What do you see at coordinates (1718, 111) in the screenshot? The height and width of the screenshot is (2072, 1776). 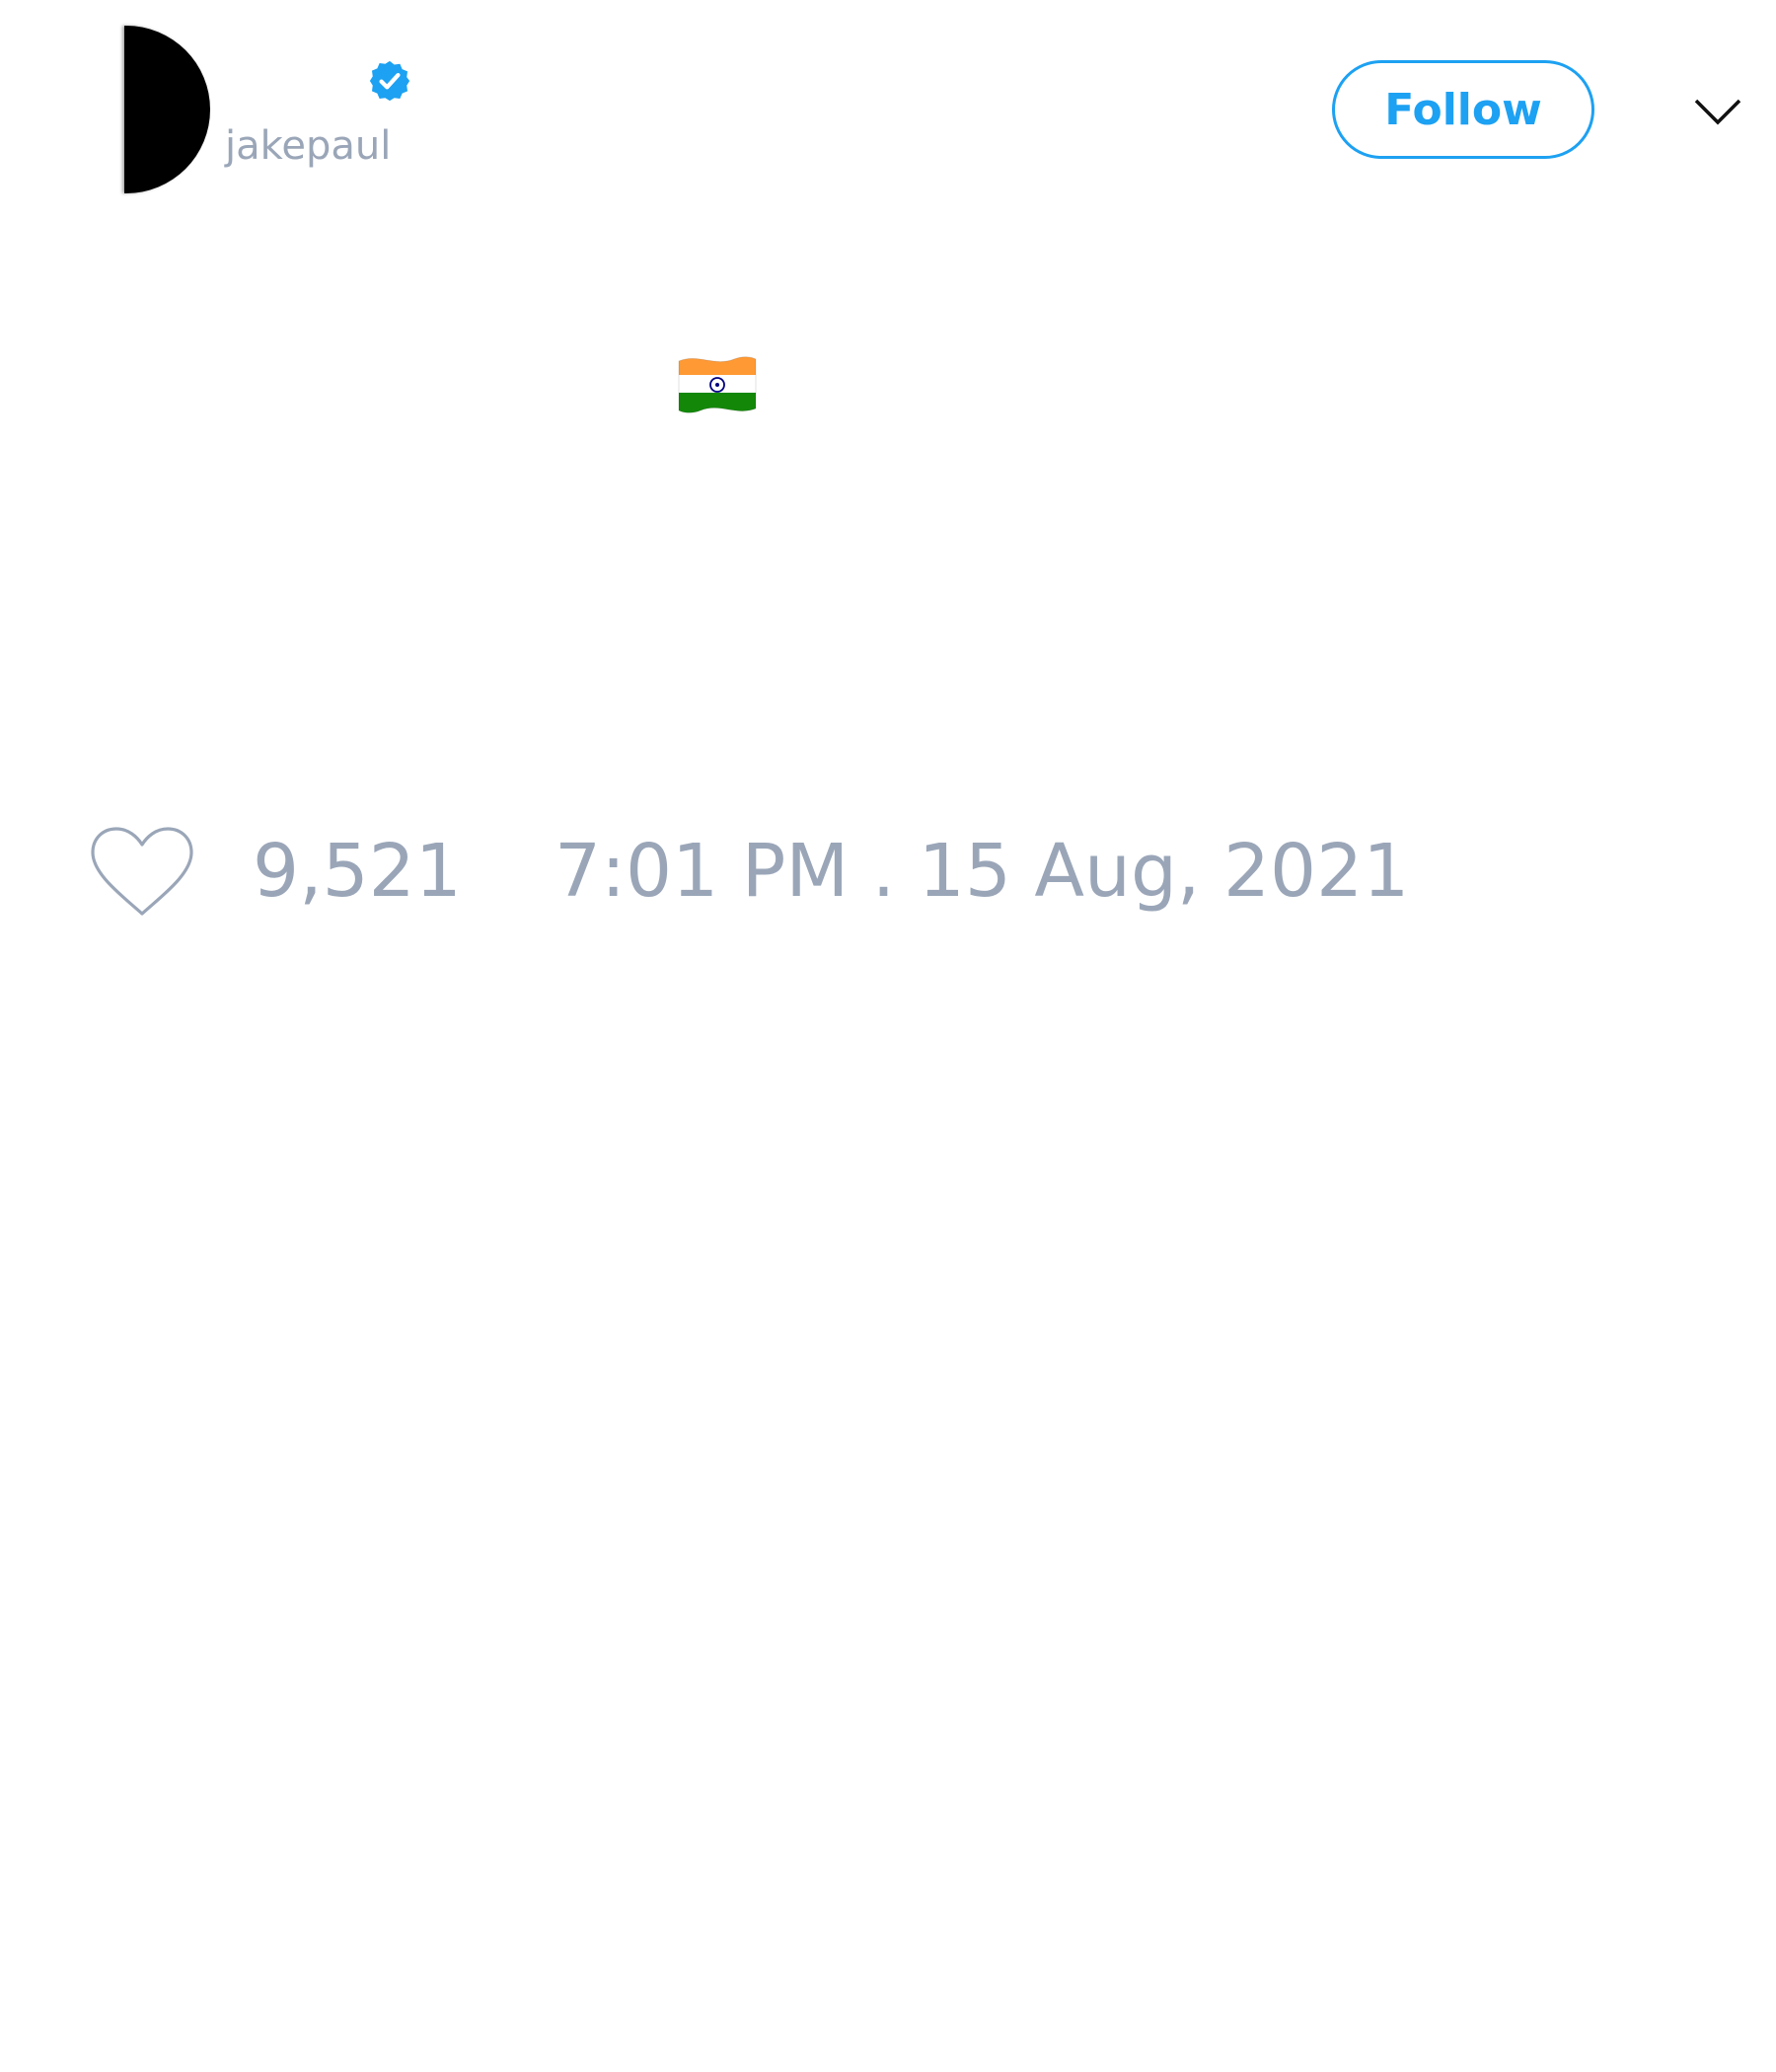 I see `chevron-down-icon` at bounding box center [1718, 111].